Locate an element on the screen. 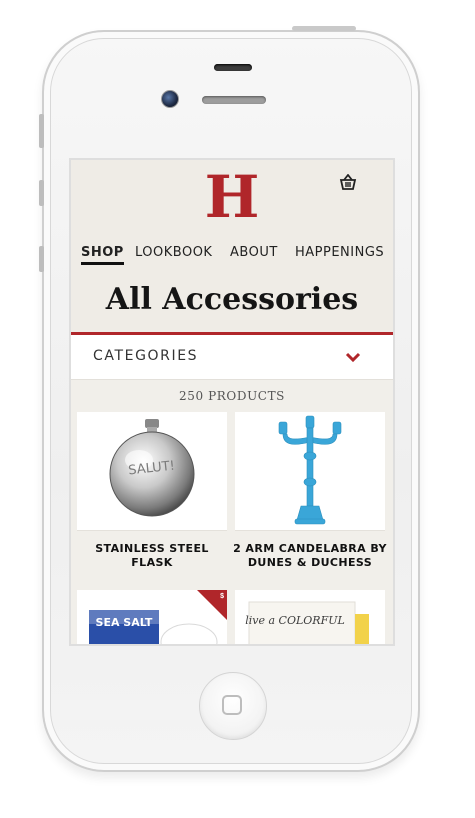 This screenshot has height=818, width=475. nav-item-lookbook: LOOKBOOK is located at coordinates (173, 253).